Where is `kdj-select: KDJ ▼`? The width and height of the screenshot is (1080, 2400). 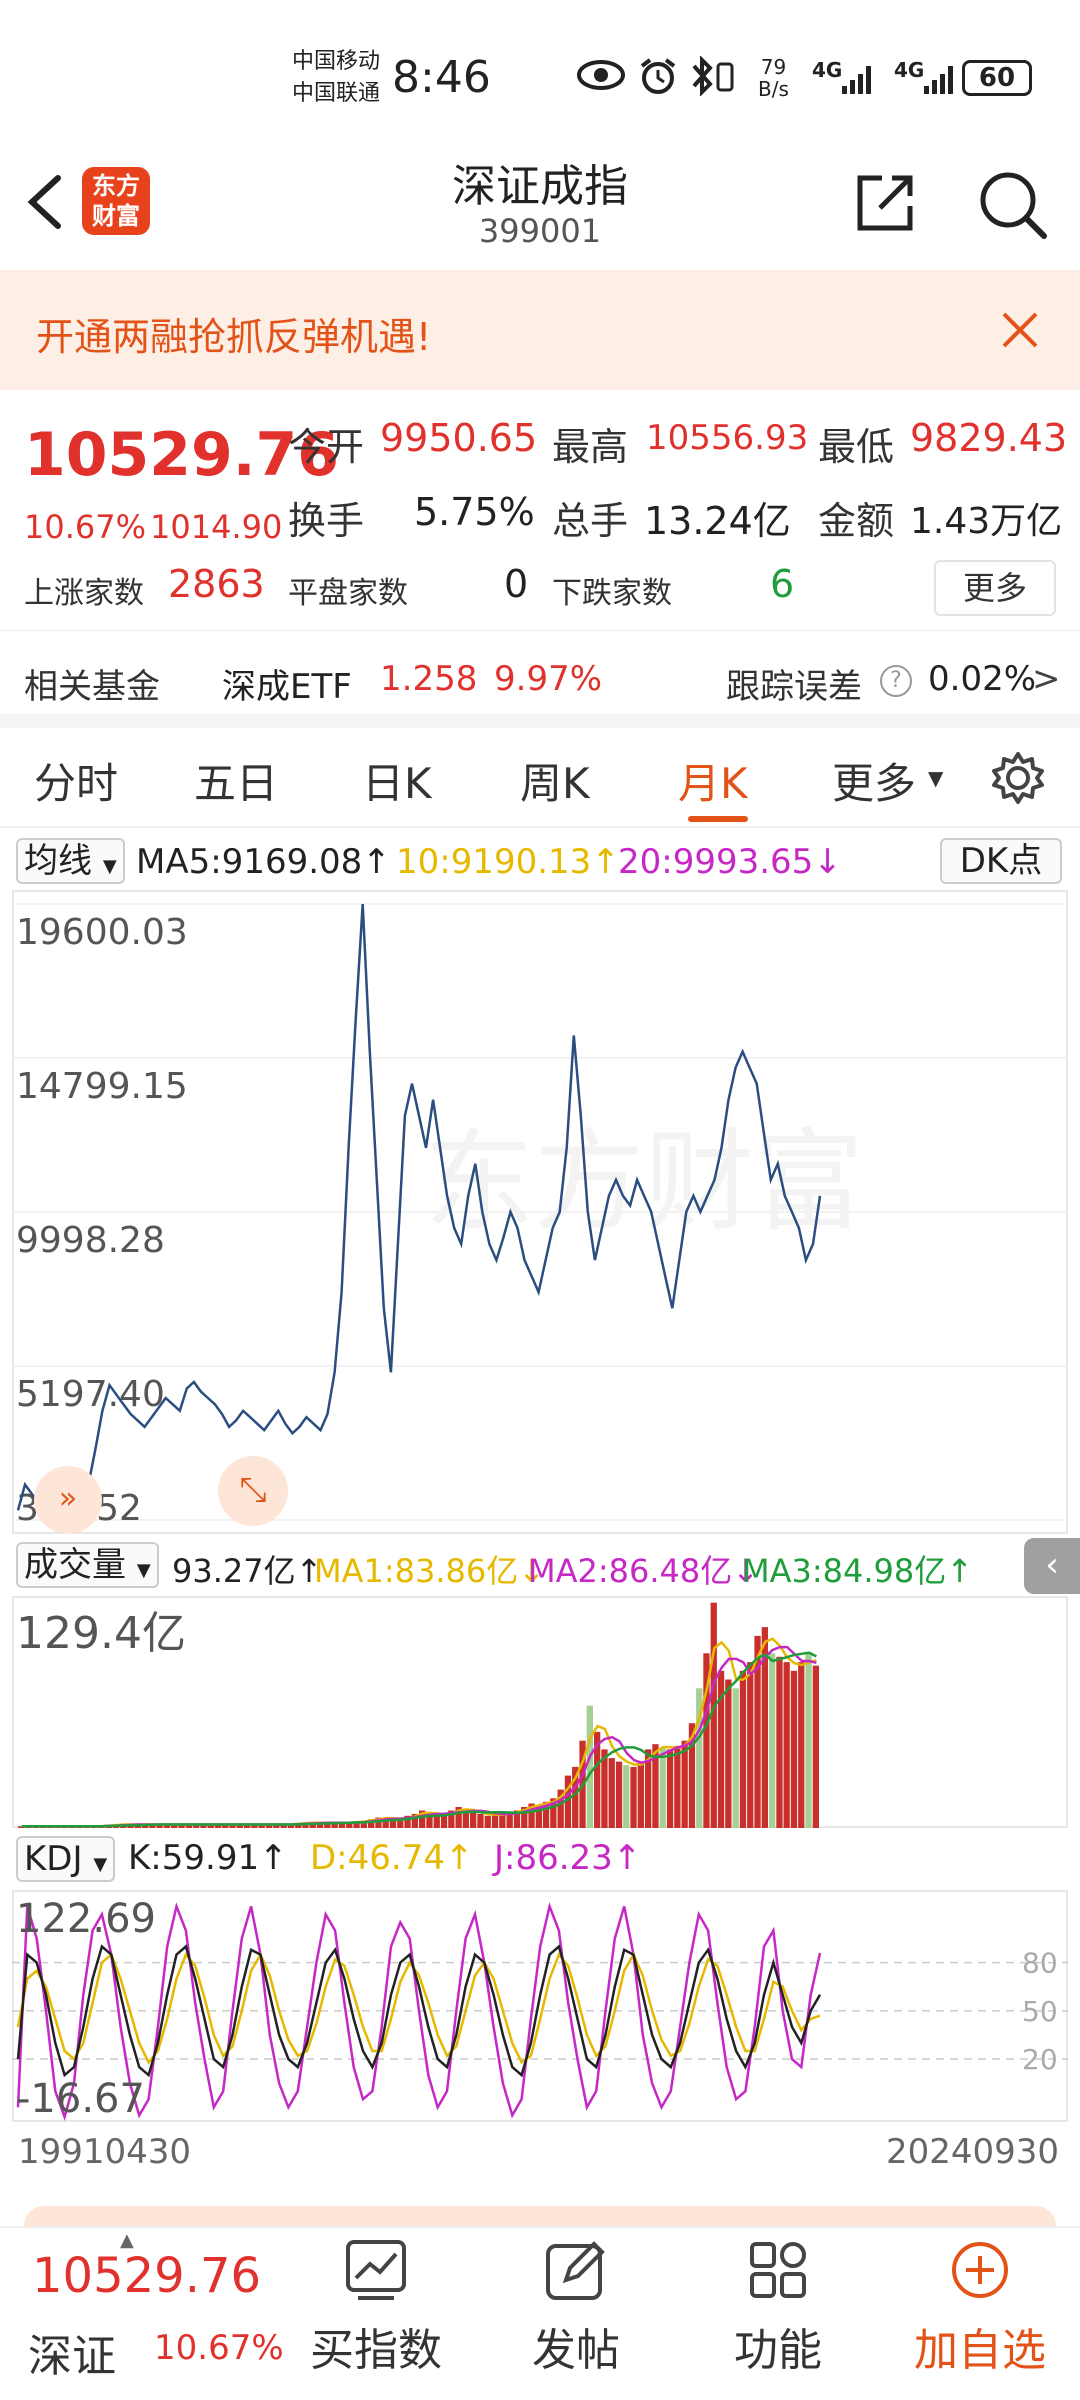 kdj-select: KDJ ▼ is located at coordinates (66, 1859).